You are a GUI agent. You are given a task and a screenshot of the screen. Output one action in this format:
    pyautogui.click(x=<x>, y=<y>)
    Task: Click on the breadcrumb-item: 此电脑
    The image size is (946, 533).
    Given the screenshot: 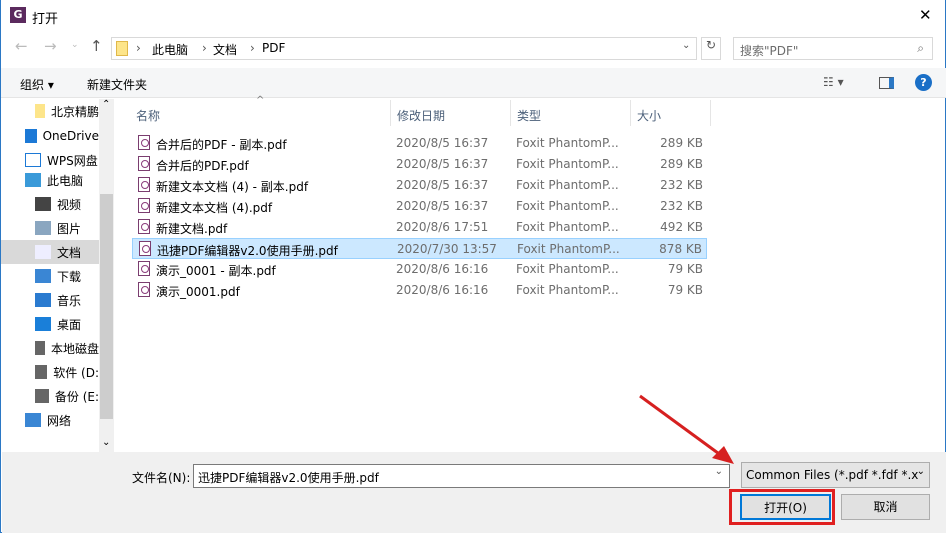 What is the action you would take?
    pyautogui.click(x=170, y=49)
    